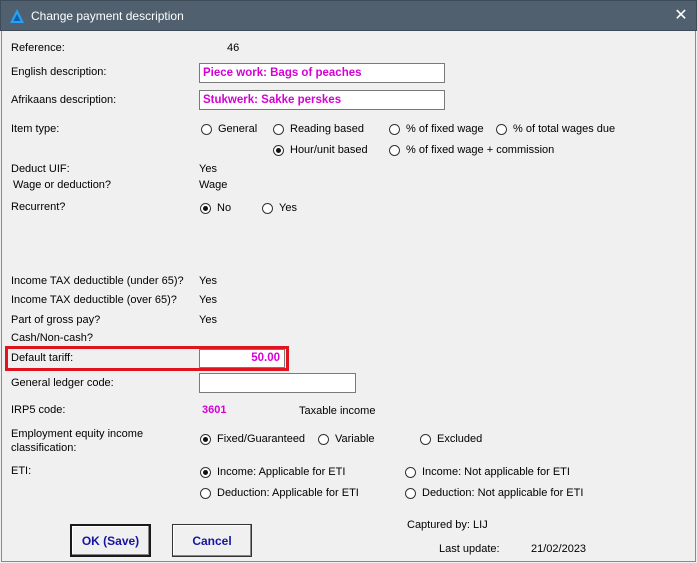 The image size is (697, 563). I want to click on default-tariff-input: 50.00, so click(242, 358).